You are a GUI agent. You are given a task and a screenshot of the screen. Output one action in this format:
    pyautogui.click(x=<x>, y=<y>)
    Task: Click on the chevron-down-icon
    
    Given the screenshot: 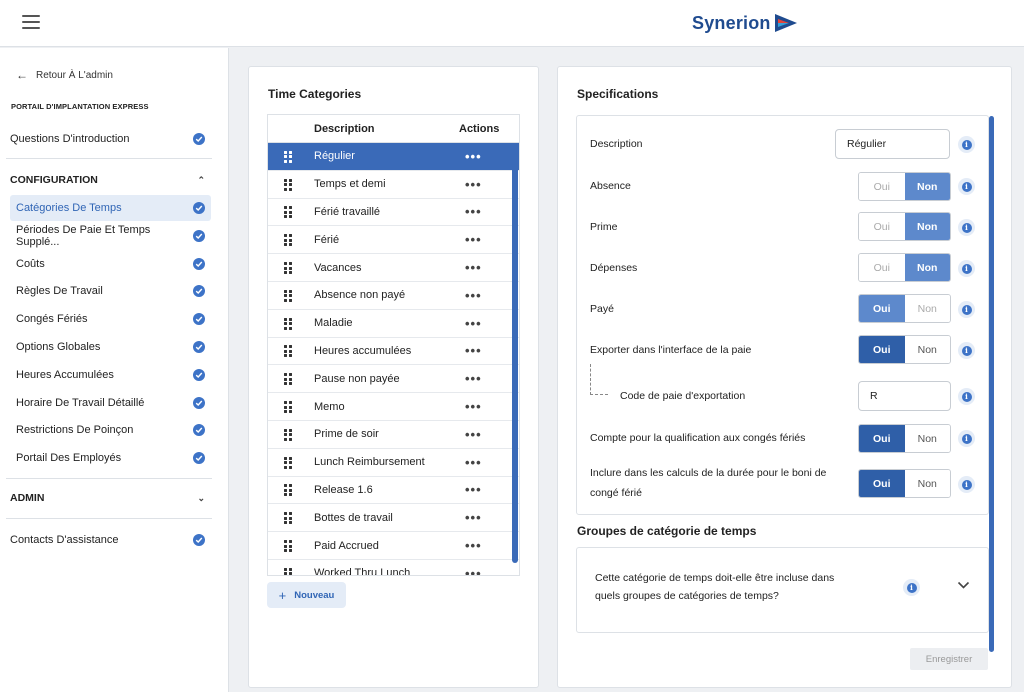 What is the action you would take?
    pyautogui.click(x=963, y=585)
    